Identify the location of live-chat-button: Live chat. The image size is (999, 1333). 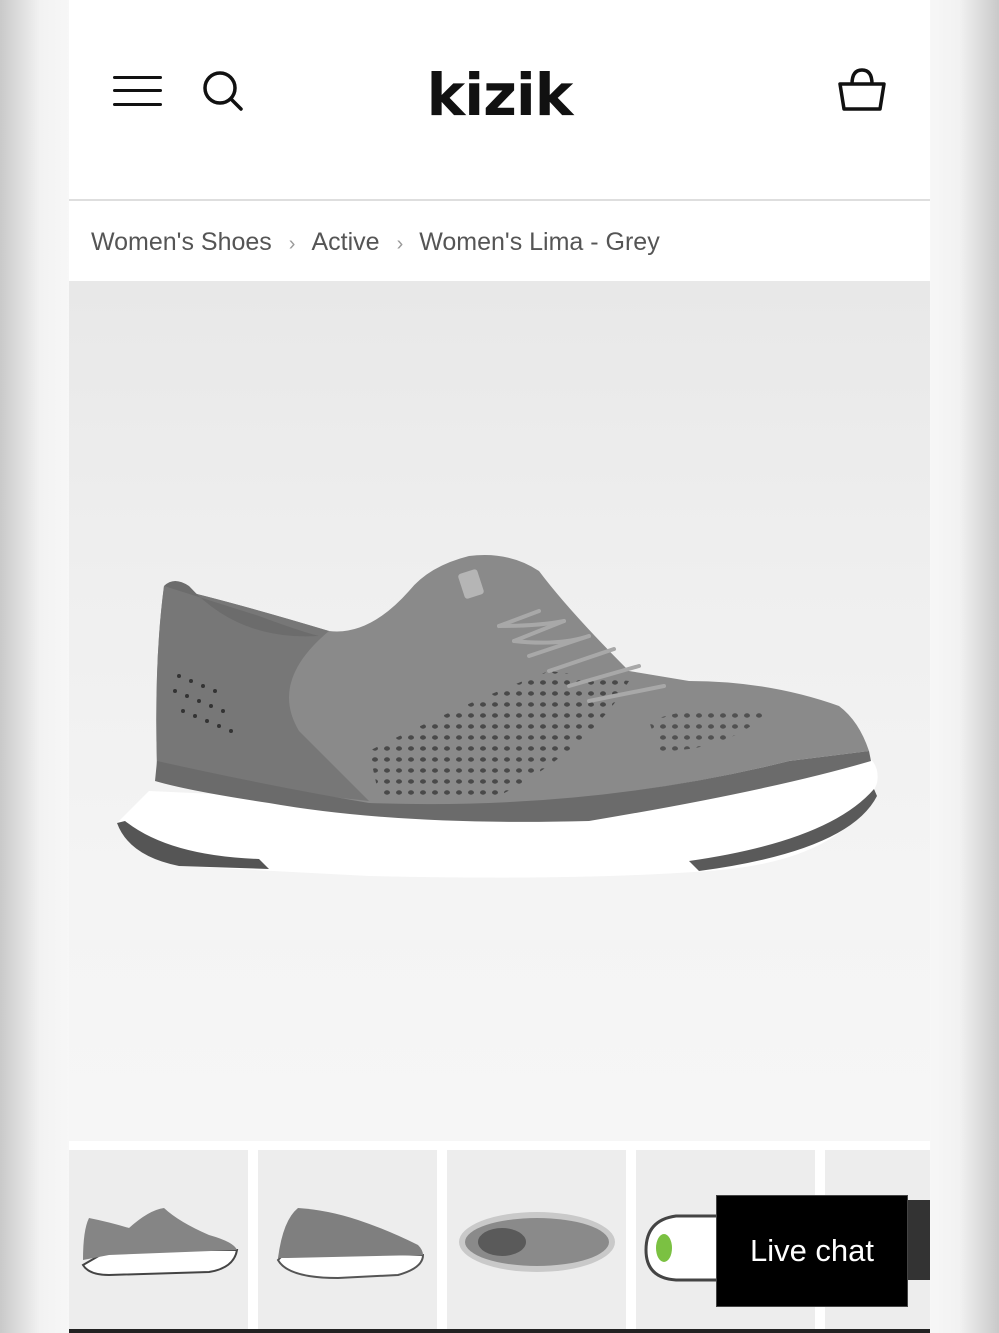
(812, 1251).